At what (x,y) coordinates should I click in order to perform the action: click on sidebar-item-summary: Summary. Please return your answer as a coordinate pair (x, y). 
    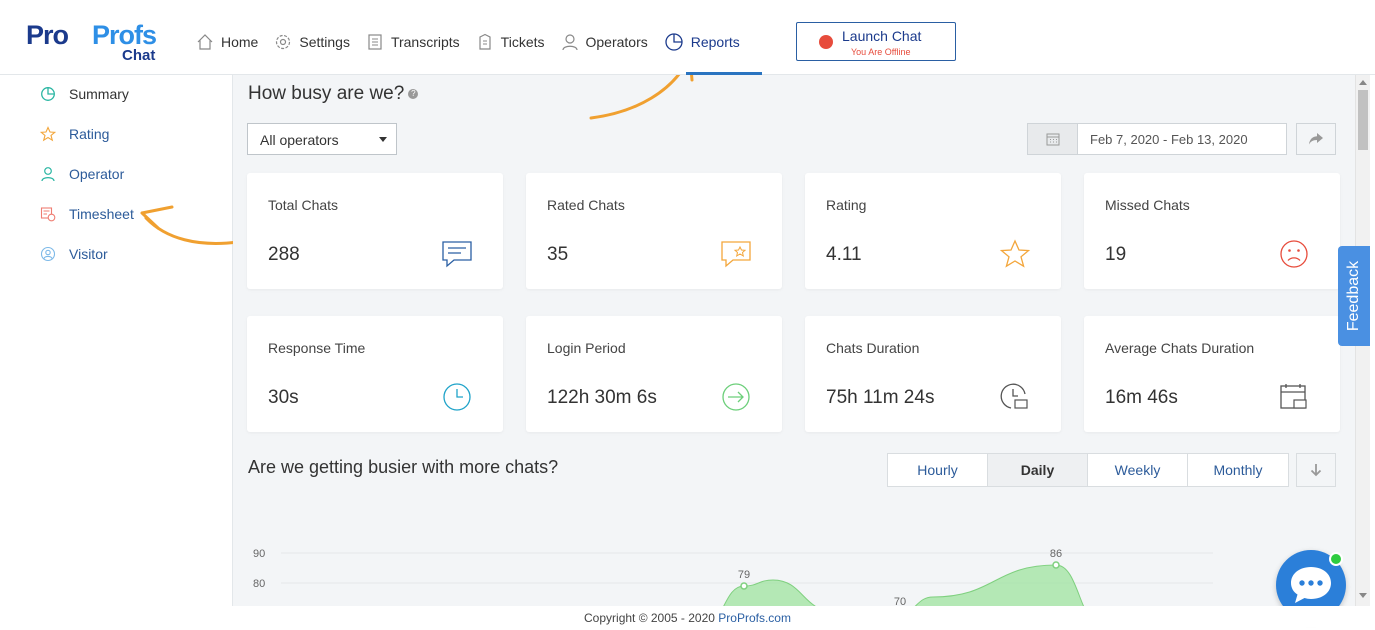
    Looking at the image, I should click on (84, 94).